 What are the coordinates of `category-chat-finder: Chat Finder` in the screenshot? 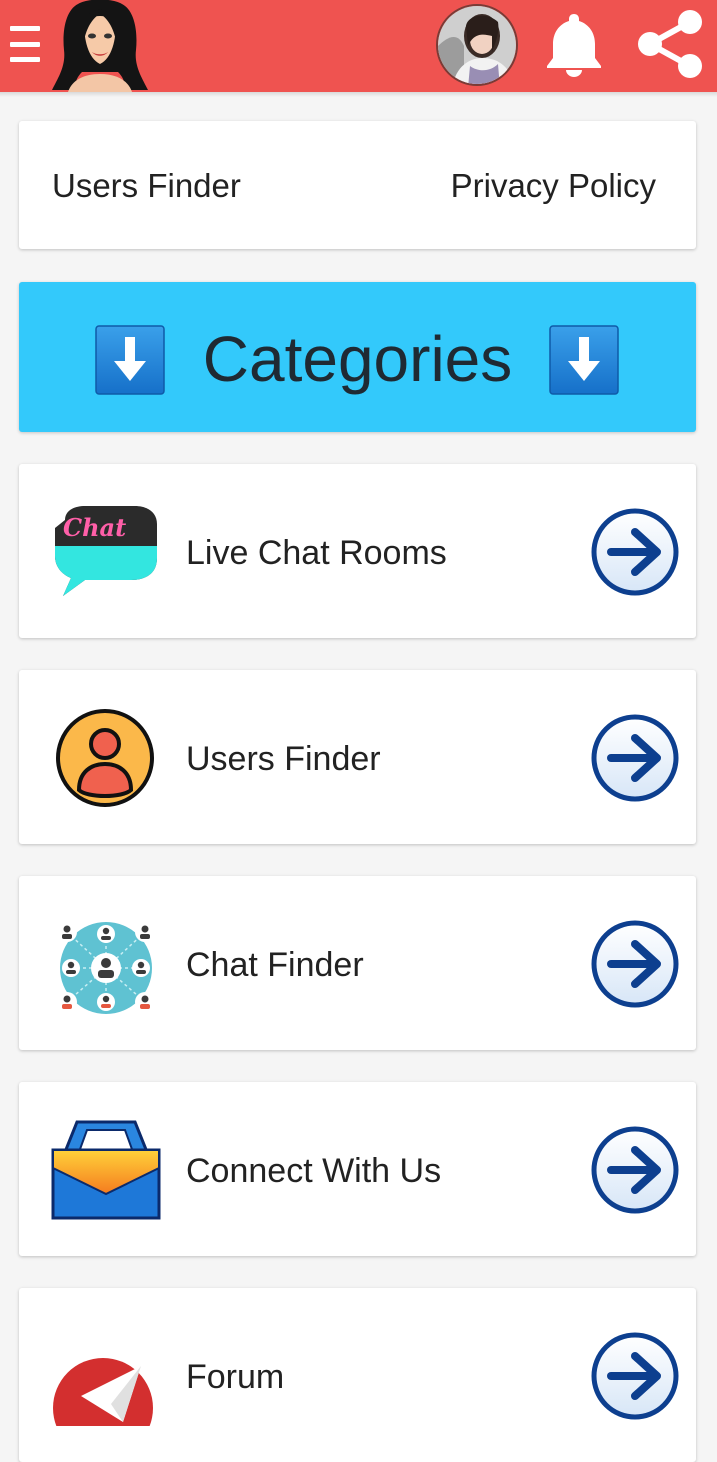 It's located at (357, 963).